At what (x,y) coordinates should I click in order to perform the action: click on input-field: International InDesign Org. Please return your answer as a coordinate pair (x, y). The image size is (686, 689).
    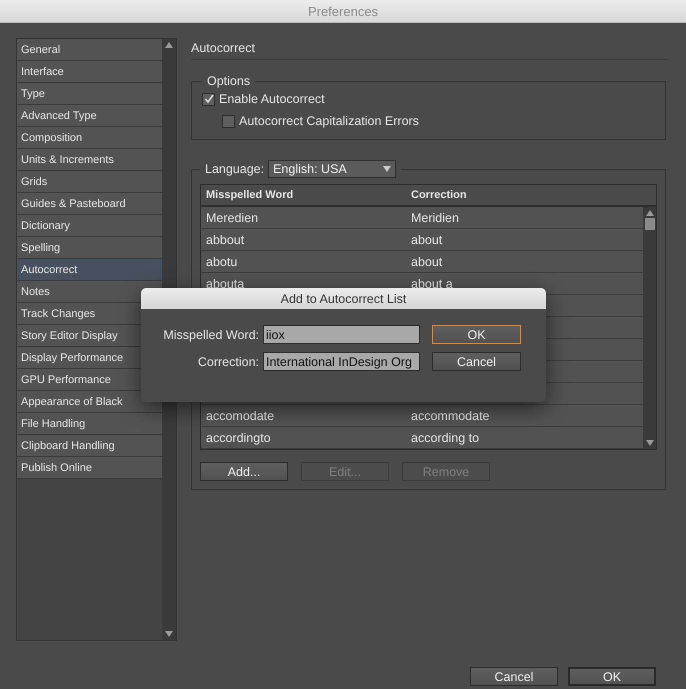
    Looking at the image, I should click on (341, 361).